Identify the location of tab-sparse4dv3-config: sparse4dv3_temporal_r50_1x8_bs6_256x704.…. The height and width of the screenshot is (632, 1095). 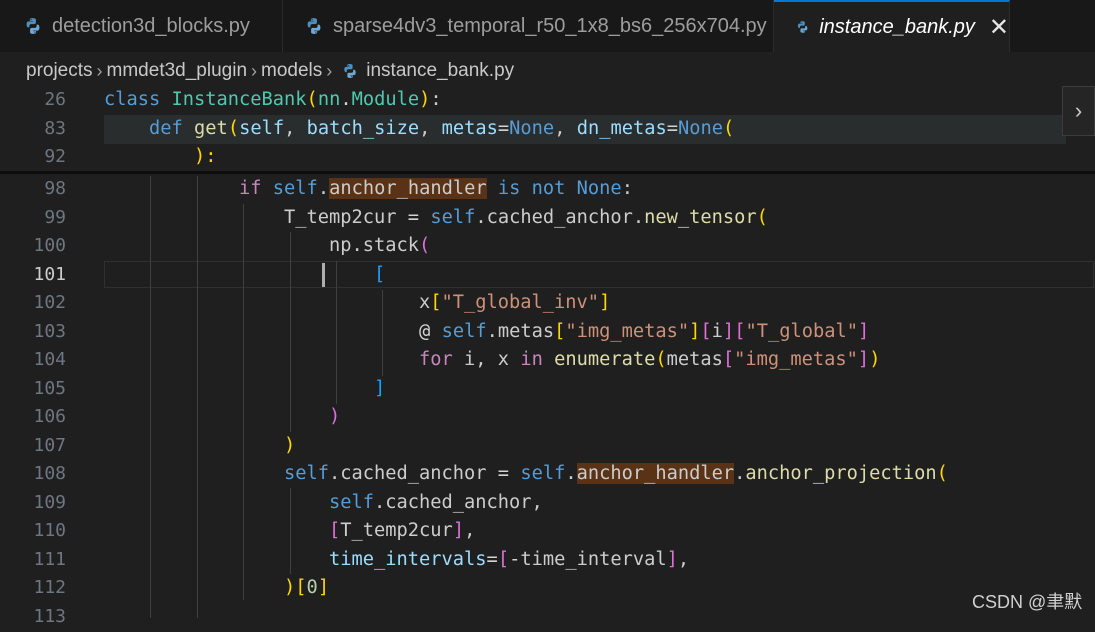
(528, 26).